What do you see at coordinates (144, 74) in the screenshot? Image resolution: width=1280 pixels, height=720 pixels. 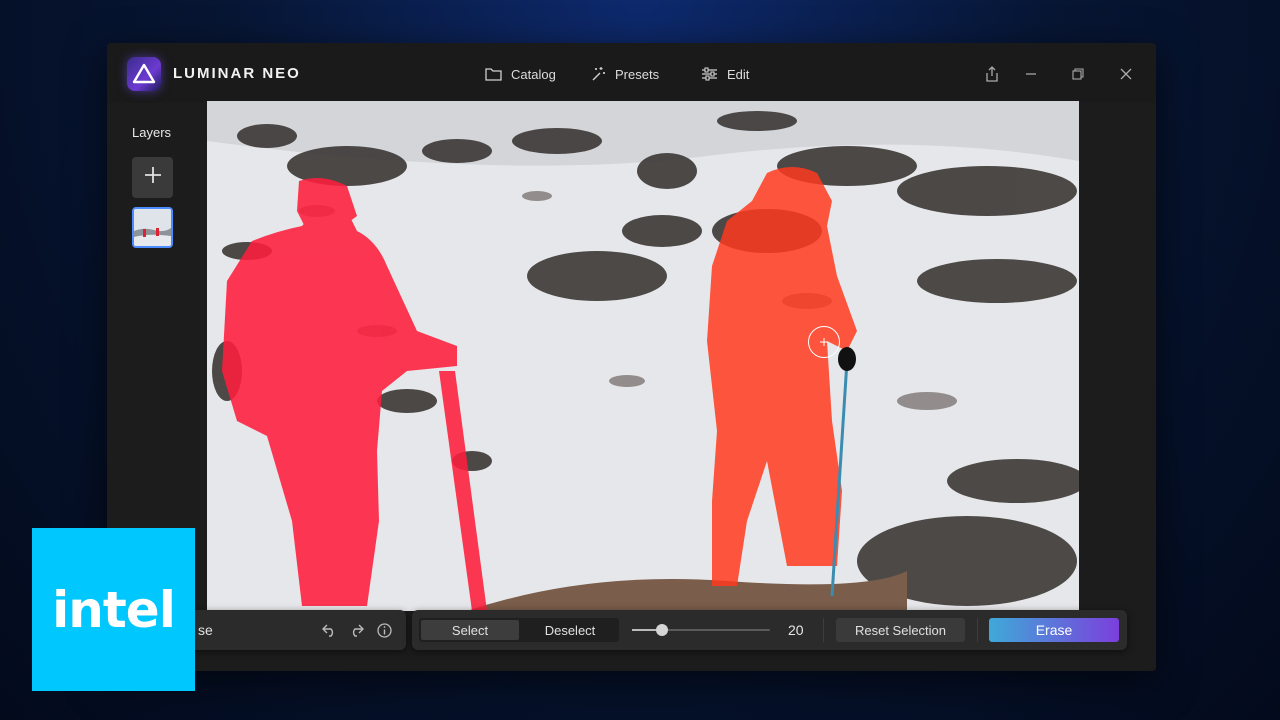 I see `luminar-logo-icon` at bounding box center [144, 74].